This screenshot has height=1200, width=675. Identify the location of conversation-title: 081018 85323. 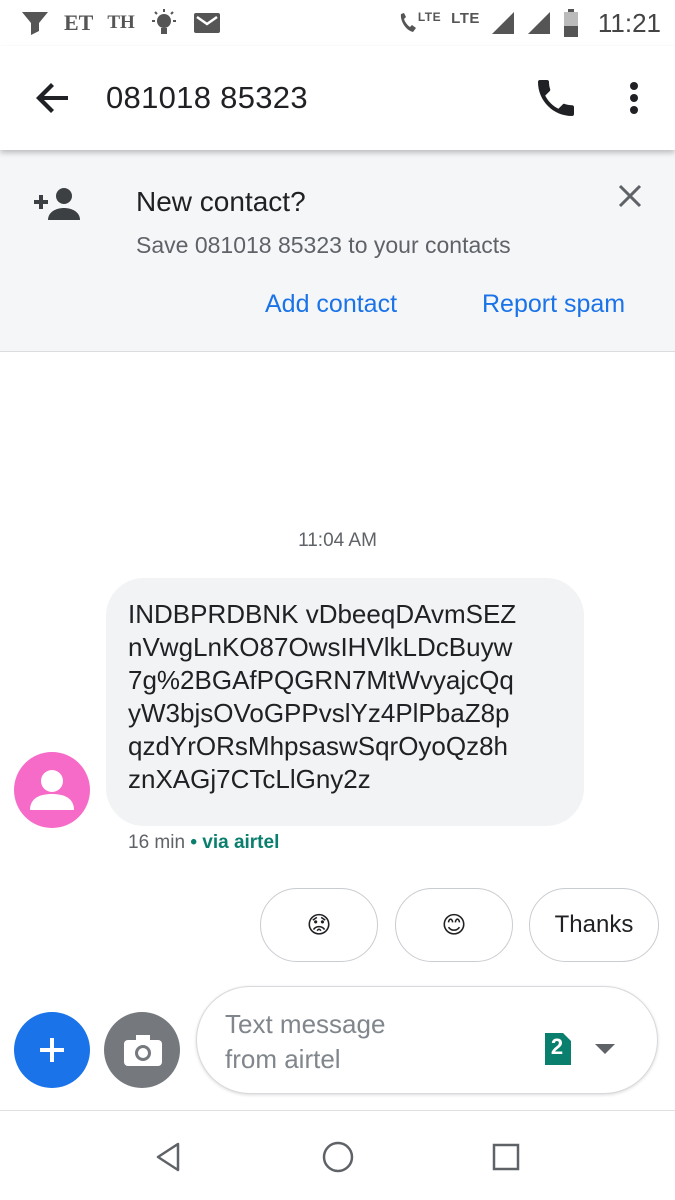
(207, 97).